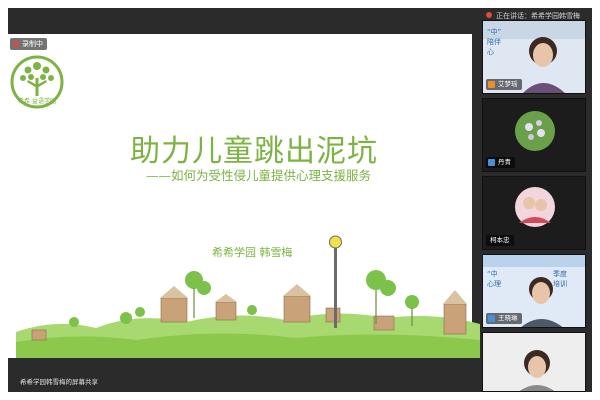  I want to click on participant-name: 柯本忠, so click(500, 240).